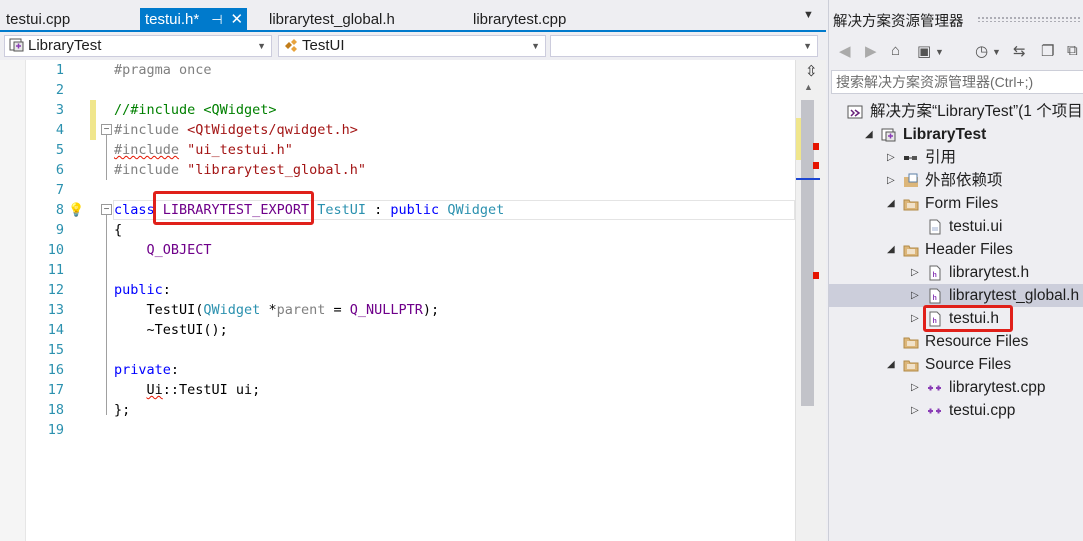 The width and height of the screenshot is (1083, 541). I want to click on tab-librarytest-global-h: librarytest_global.h, so click(332, 20).